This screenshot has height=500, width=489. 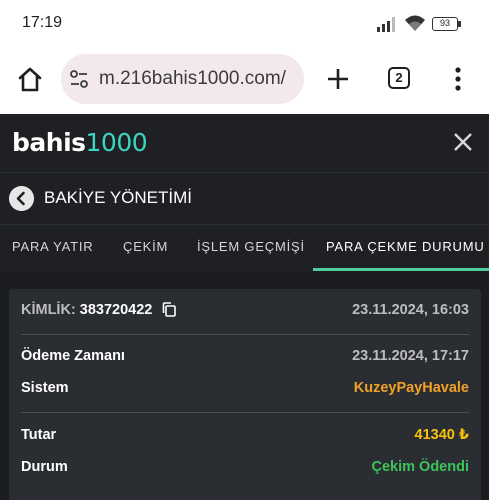 I want to click on payment-time-row: Ödeme Zamanı 23.11.2024, 17:17, so click(x=245, y=359).